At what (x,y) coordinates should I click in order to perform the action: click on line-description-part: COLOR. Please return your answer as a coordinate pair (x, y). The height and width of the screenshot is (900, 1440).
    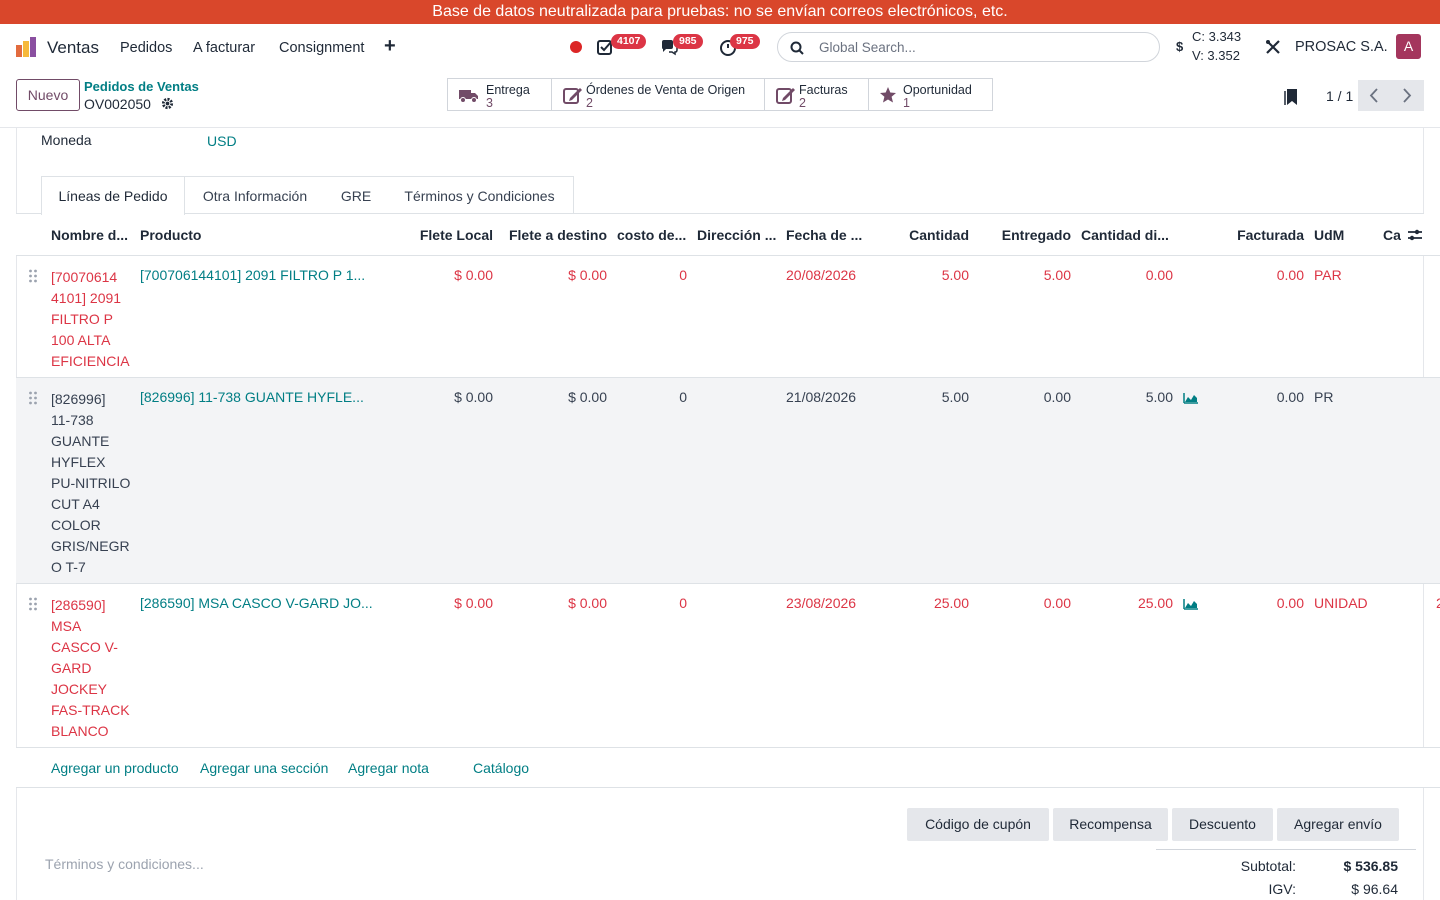
    Looking at the image, I should click on (76, 525).